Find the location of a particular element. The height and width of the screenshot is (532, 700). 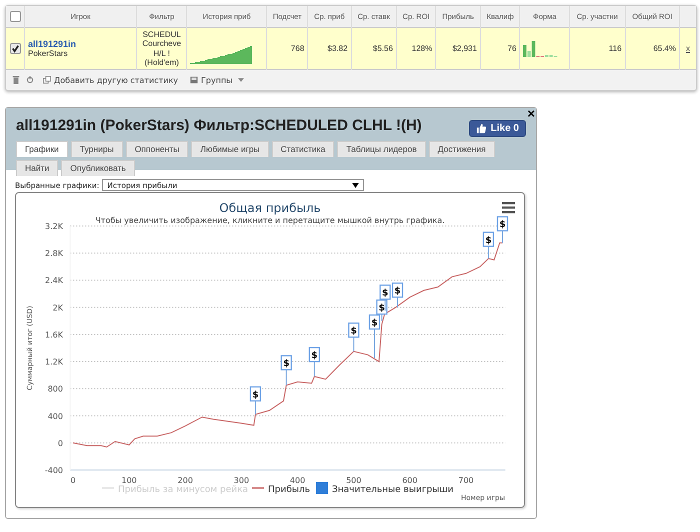

table-cell: 116 is located at coordinates (598, 49).